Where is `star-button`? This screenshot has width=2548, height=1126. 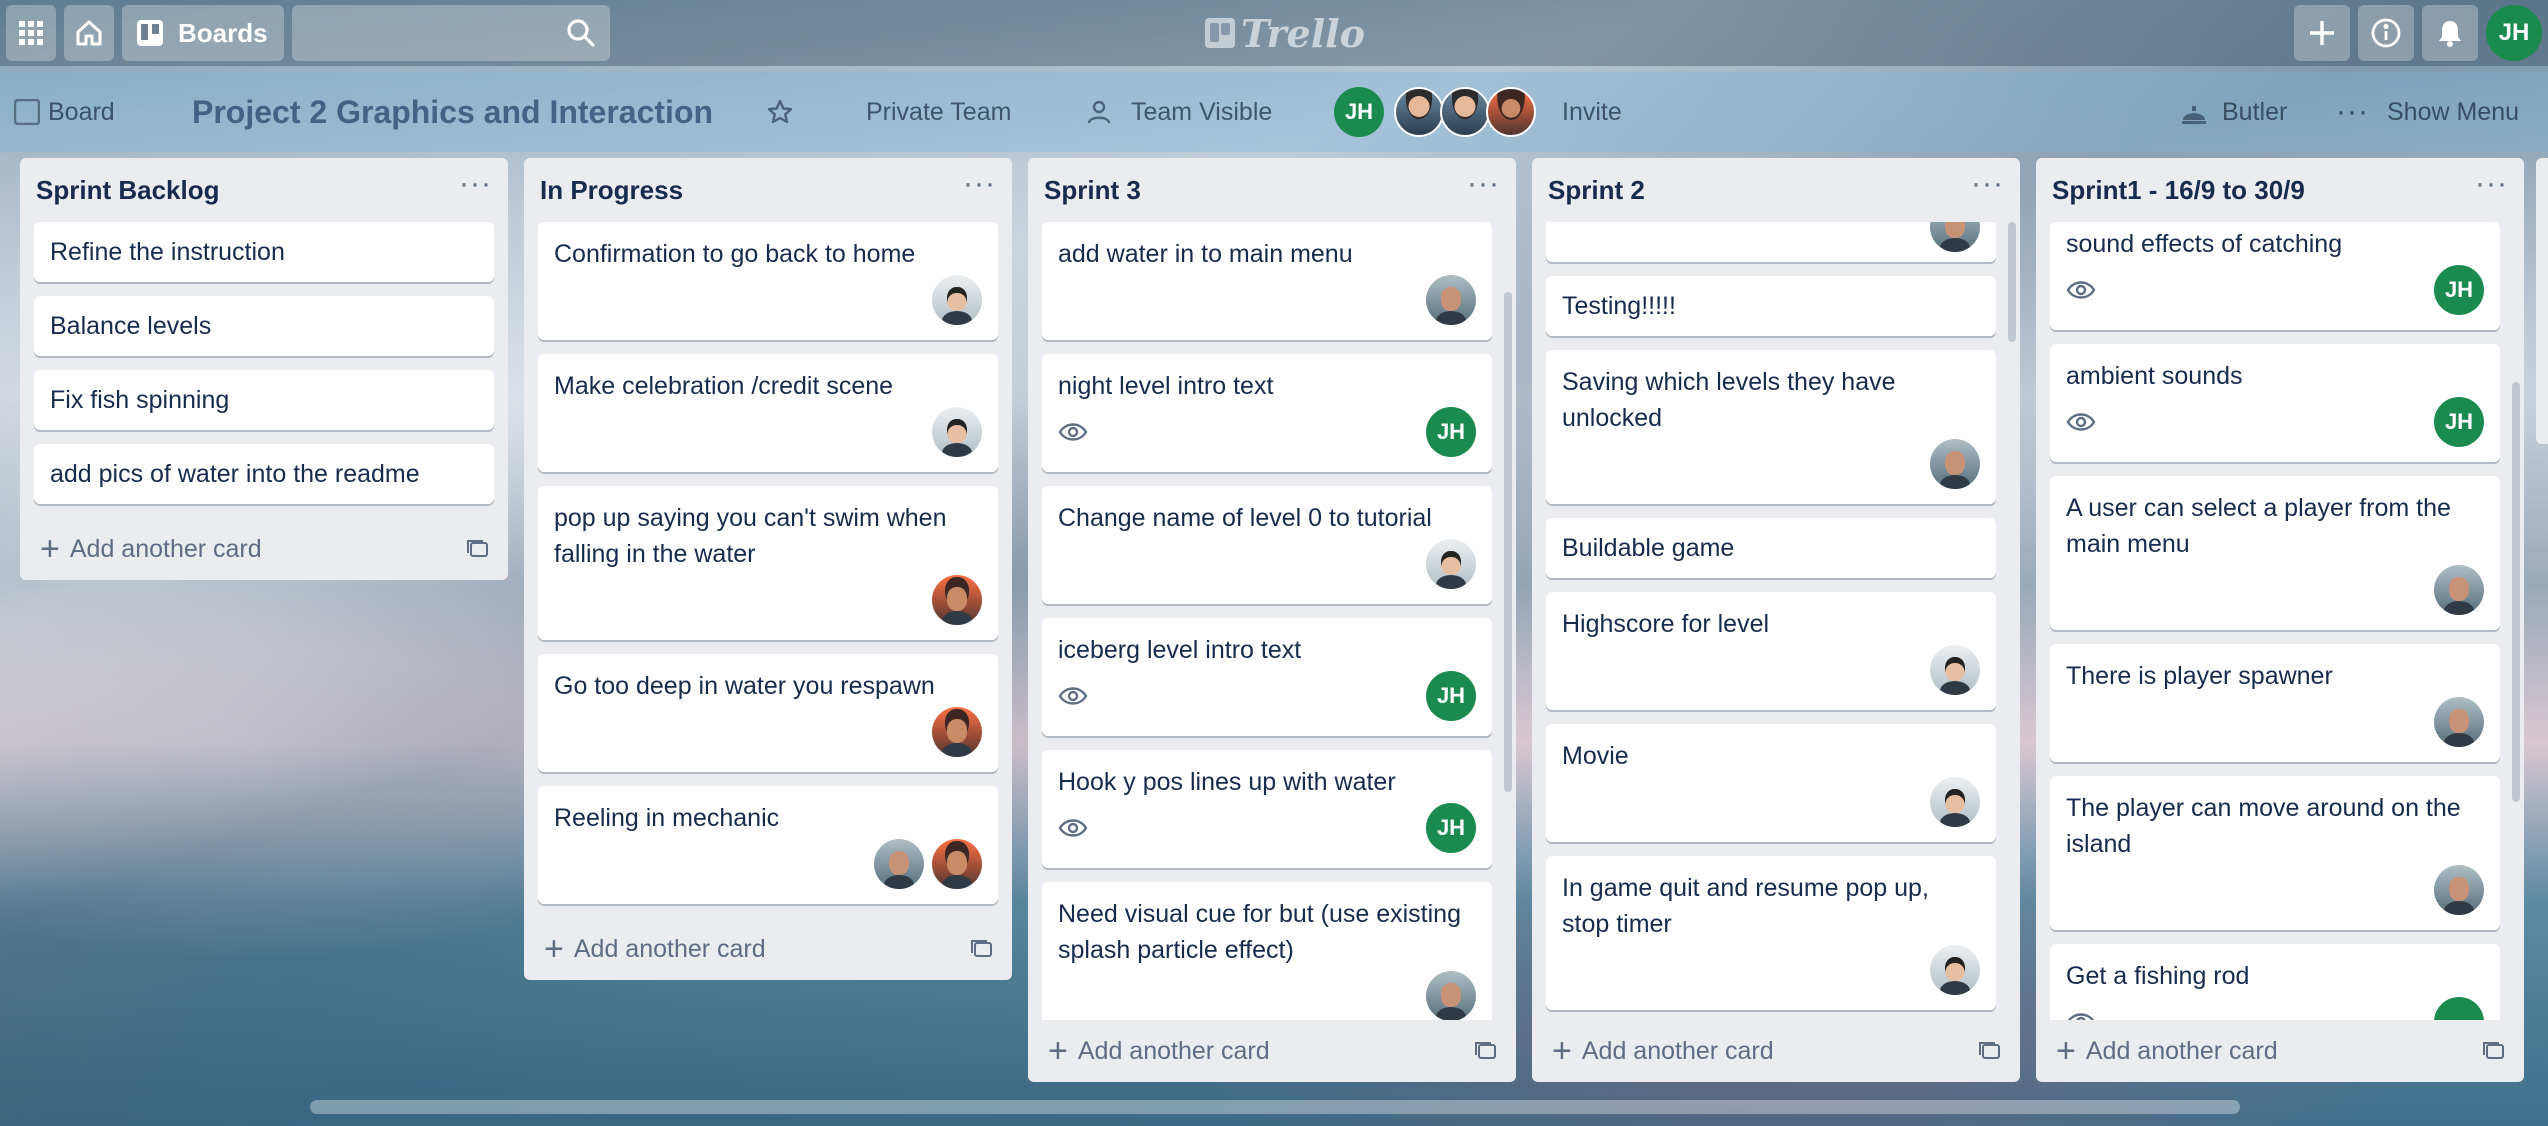
star-button is located at coordinates (780, 112).